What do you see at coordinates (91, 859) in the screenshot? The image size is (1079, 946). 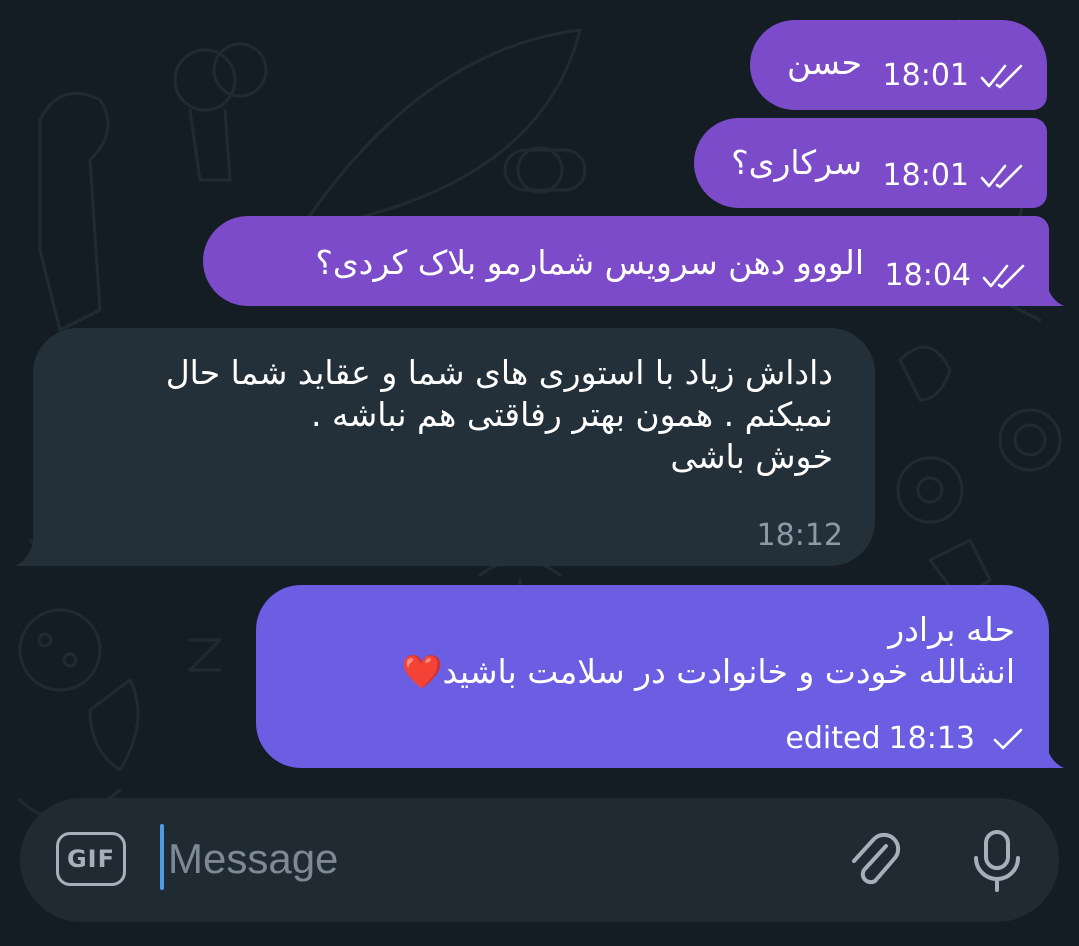 I see `gif-button: GIF` at bounding box center [91, 859].